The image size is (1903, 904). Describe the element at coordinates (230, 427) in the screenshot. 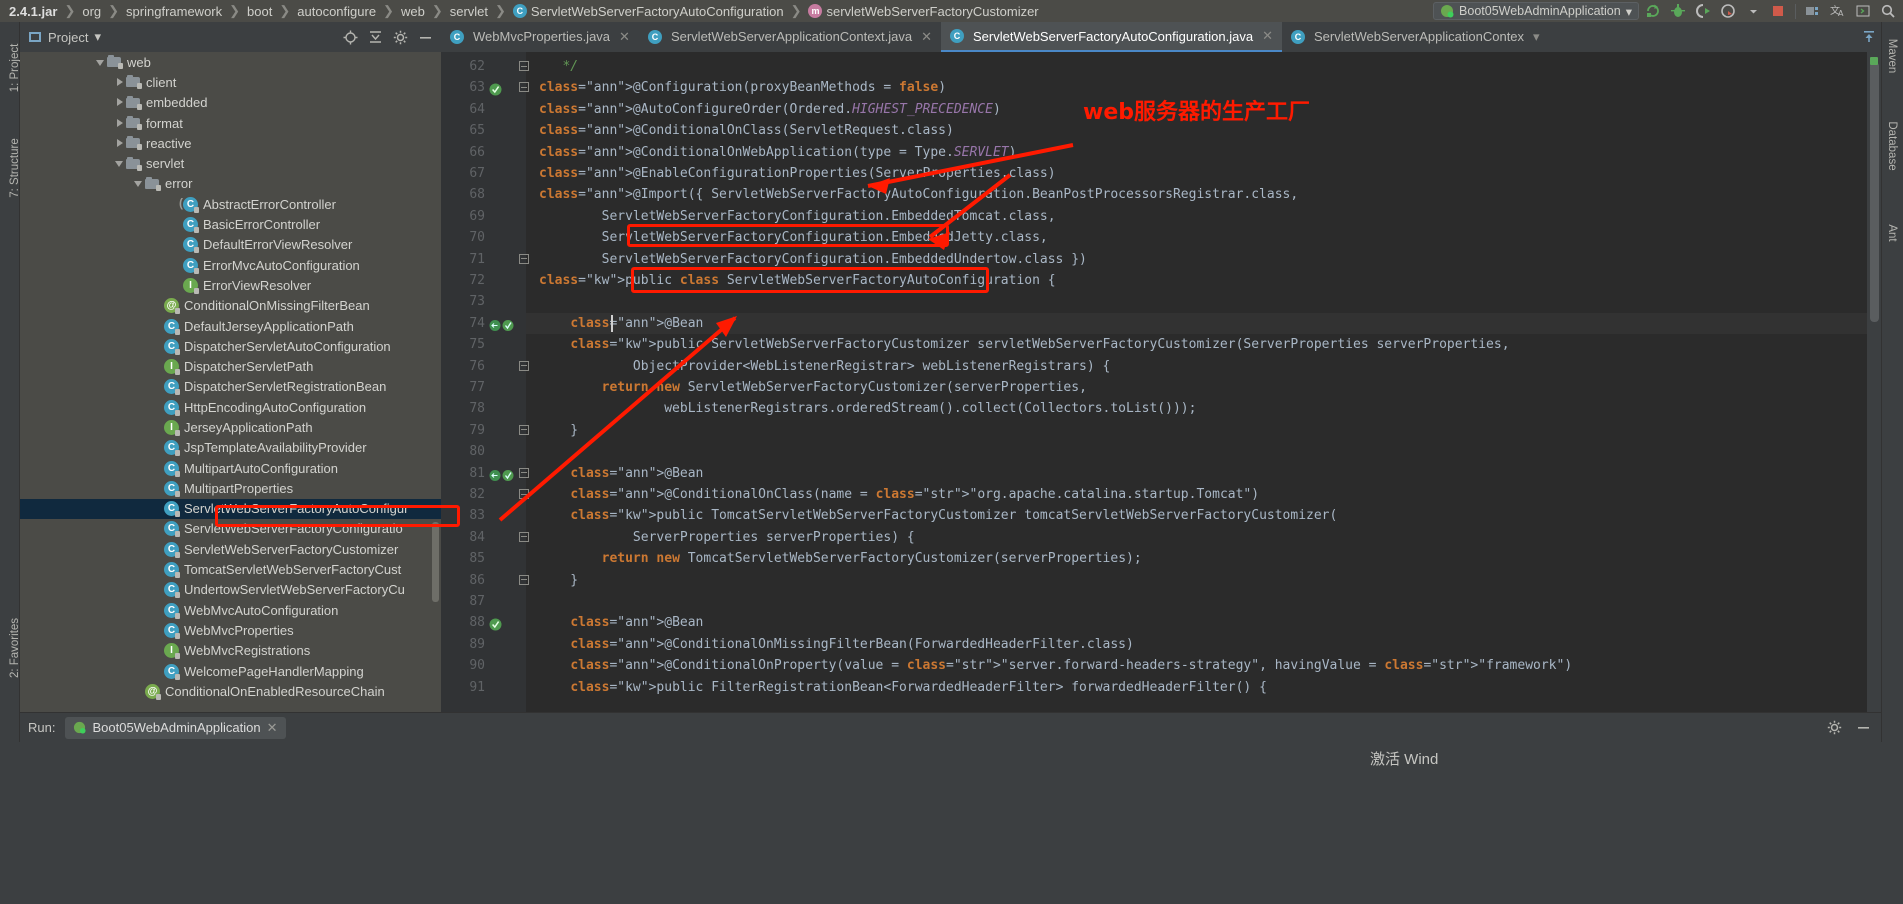

I see `tree-item: I JerseyApplicationPath` at that location.